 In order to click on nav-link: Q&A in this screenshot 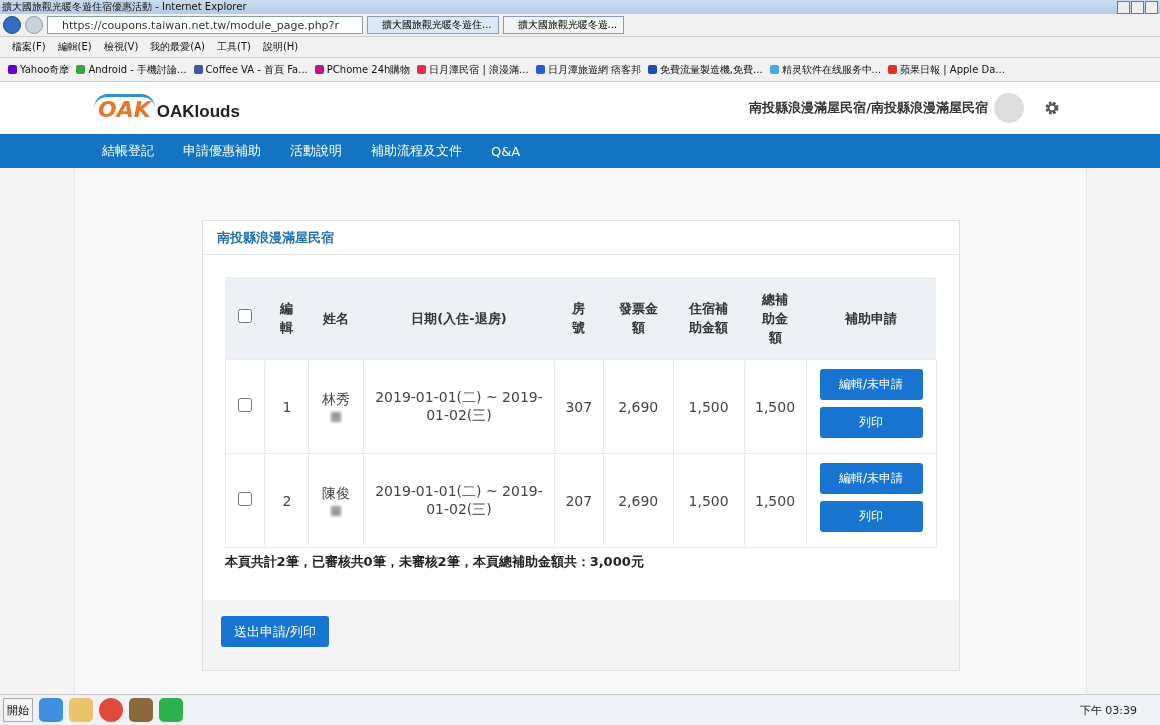, I will do `click(506, 151)`.